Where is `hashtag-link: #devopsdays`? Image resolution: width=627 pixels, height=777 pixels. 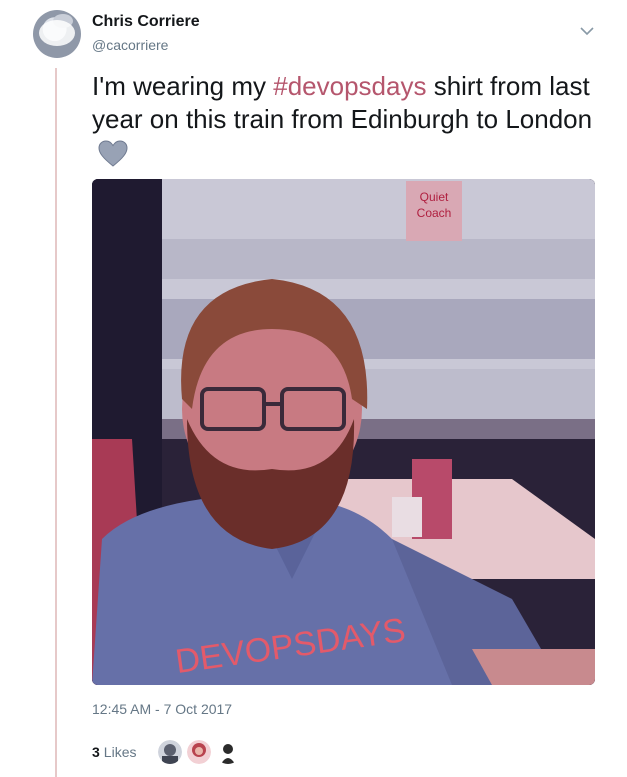 hashtag-link: #devopsdays is located at coordinates (349, 86).